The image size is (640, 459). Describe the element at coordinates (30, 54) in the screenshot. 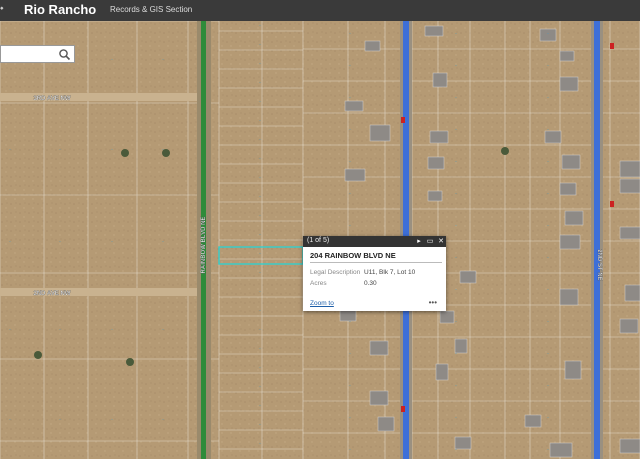

I see `search-input` at that location.